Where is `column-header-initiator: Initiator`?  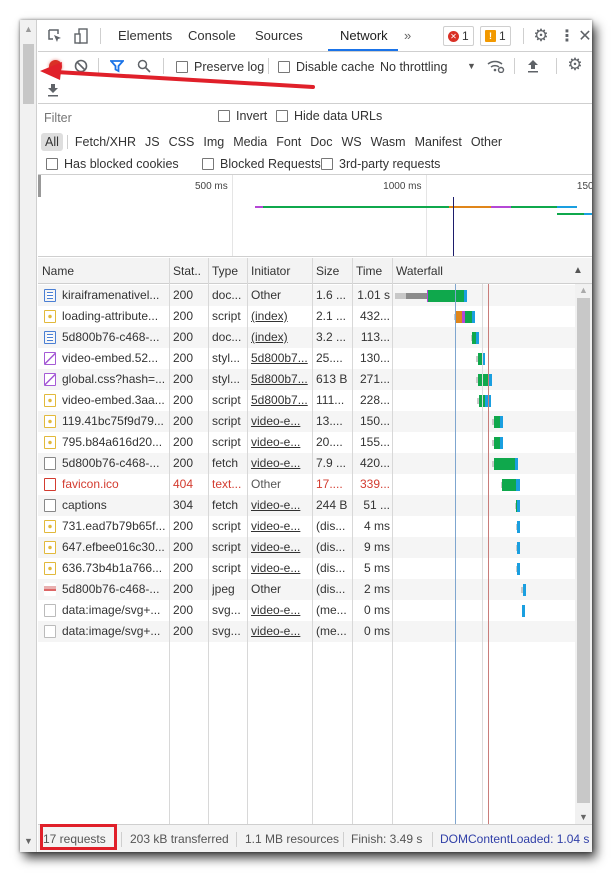 column-header-initiator: Initiator is located at coordinates (270, 271).